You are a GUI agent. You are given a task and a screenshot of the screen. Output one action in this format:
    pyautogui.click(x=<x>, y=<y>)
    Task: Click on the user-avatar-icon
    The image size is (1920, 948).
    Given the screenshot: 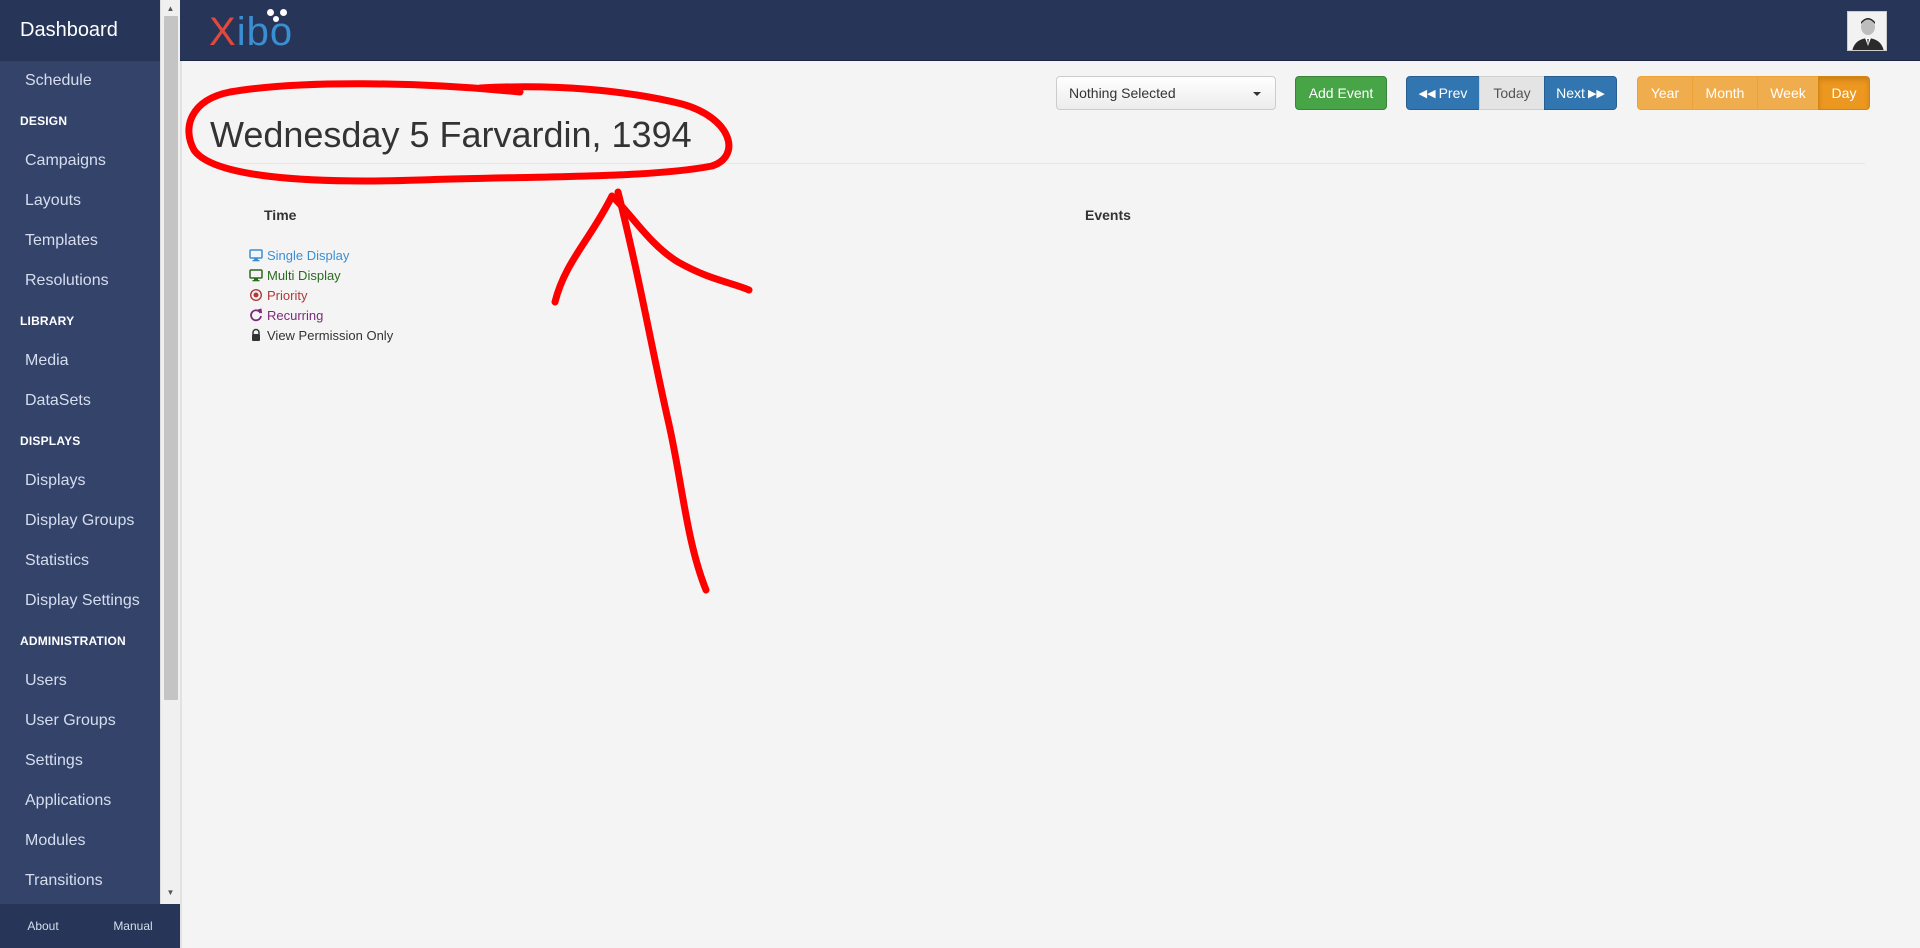 What is the action you would take?
    pyautogui.click(x=1867, y=31)
    